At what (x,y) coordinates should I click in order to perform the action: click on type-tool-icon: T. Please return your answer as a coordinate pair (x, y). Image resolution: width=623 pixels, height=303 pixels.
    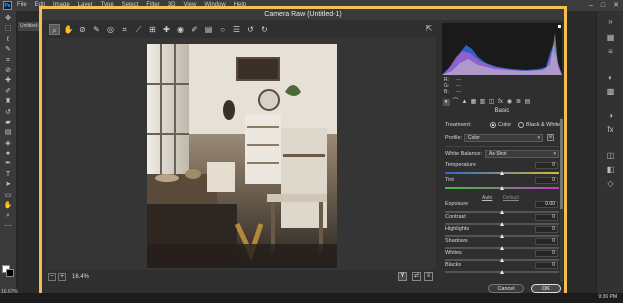
    Looking at the image, I should click on (8, 175).